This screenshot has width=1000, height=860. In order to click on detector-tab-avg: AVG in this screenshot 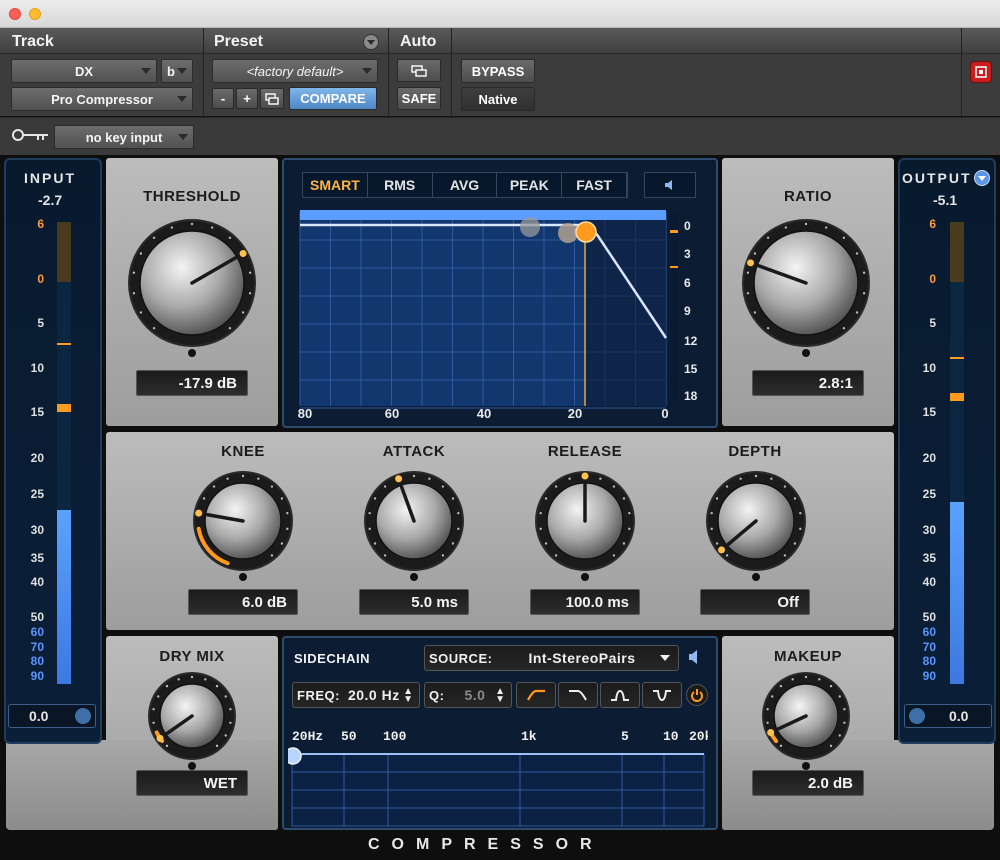, I will do `click(465, 185)`.